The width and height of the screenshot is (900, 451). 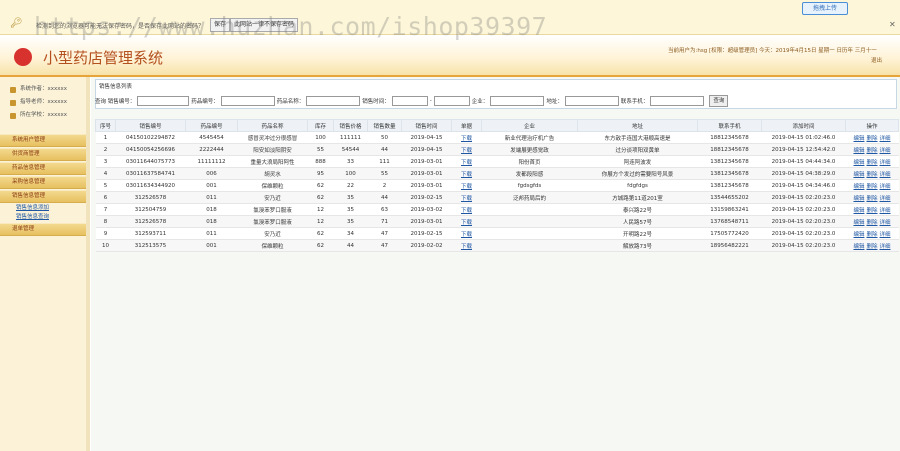 What do you see at coordinates (426, 209) in the screenshot?
I see `cell-time: 2019-03-02` at bounding box center [426, 209].